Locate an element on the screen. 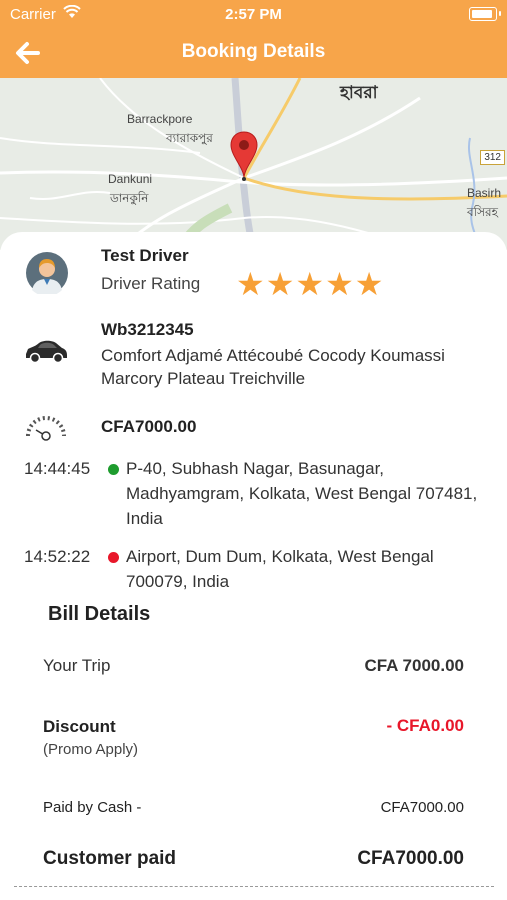 The image size is (507, 900). paid-by-label: Paid by Cash - is located at coordinates (92, 807).